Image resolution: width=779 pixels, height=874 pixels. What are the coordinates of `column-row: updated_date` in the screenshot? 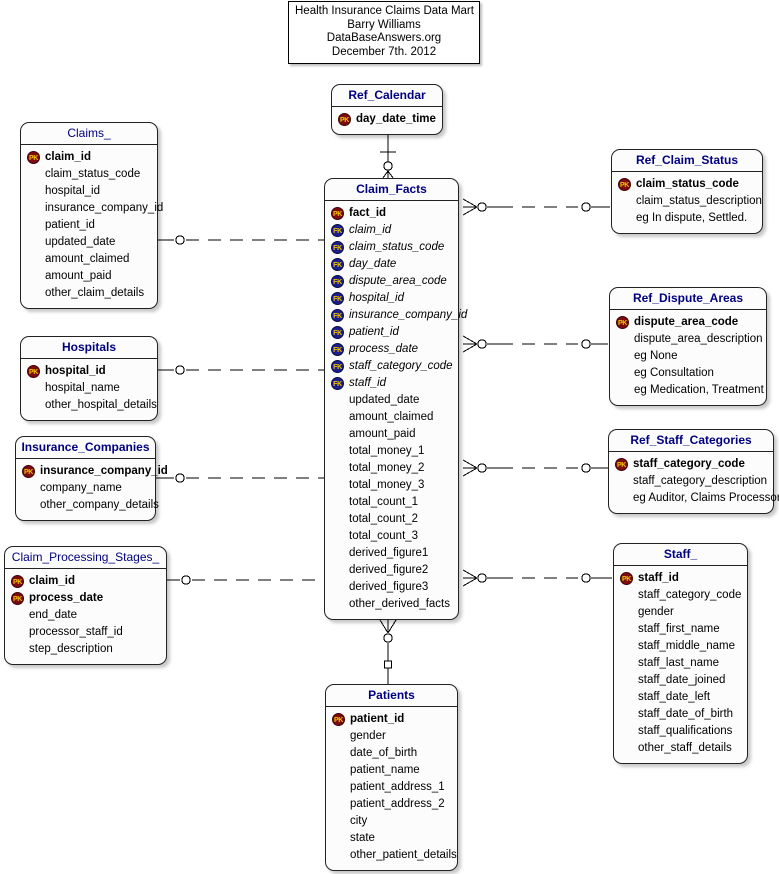 It's located at (89, 242).